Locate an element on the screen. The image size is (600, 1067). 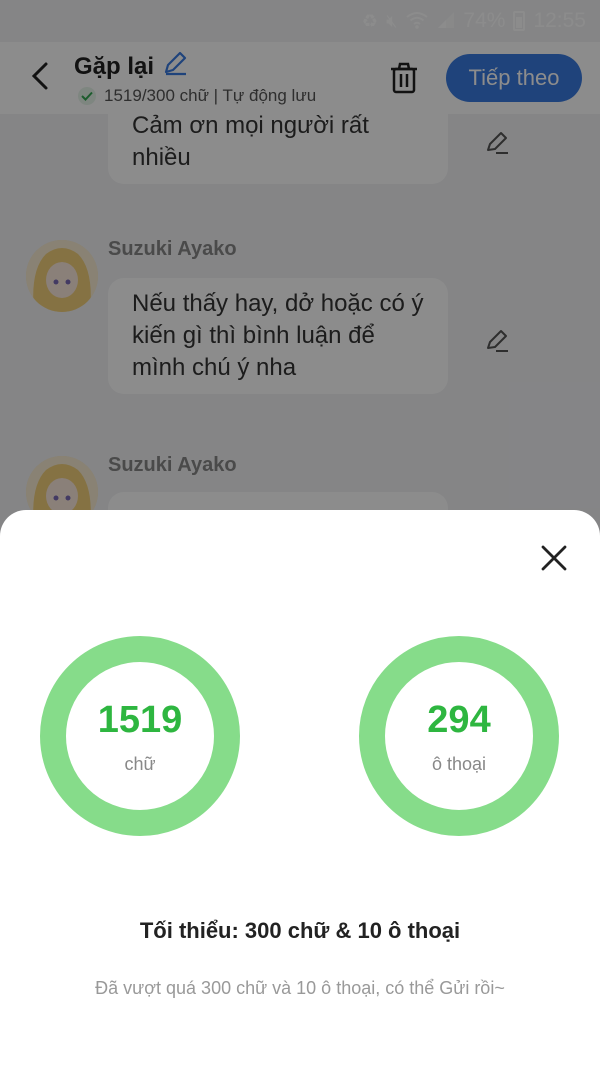
close-button is located at coordinates (554, 558).